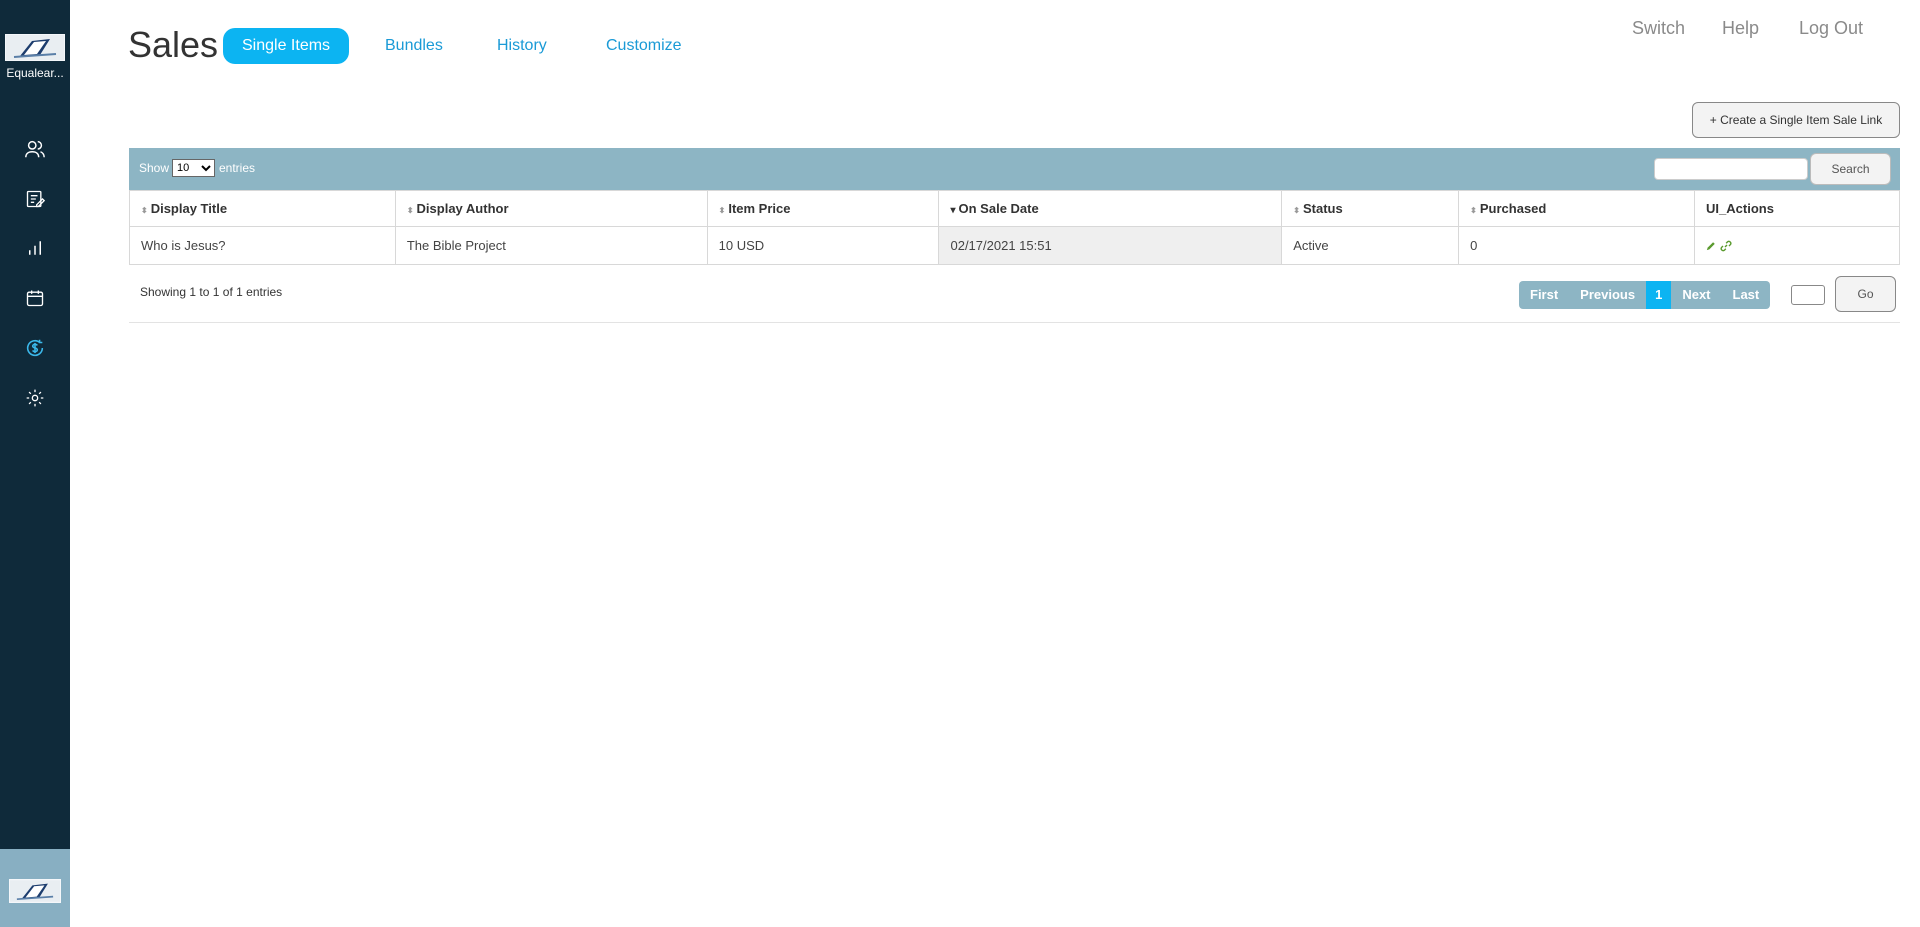 The image size is (1920, 927). Describe the element at coordinates (189, 208) in the screenshot. I see `column-label: Display Title` at that location.